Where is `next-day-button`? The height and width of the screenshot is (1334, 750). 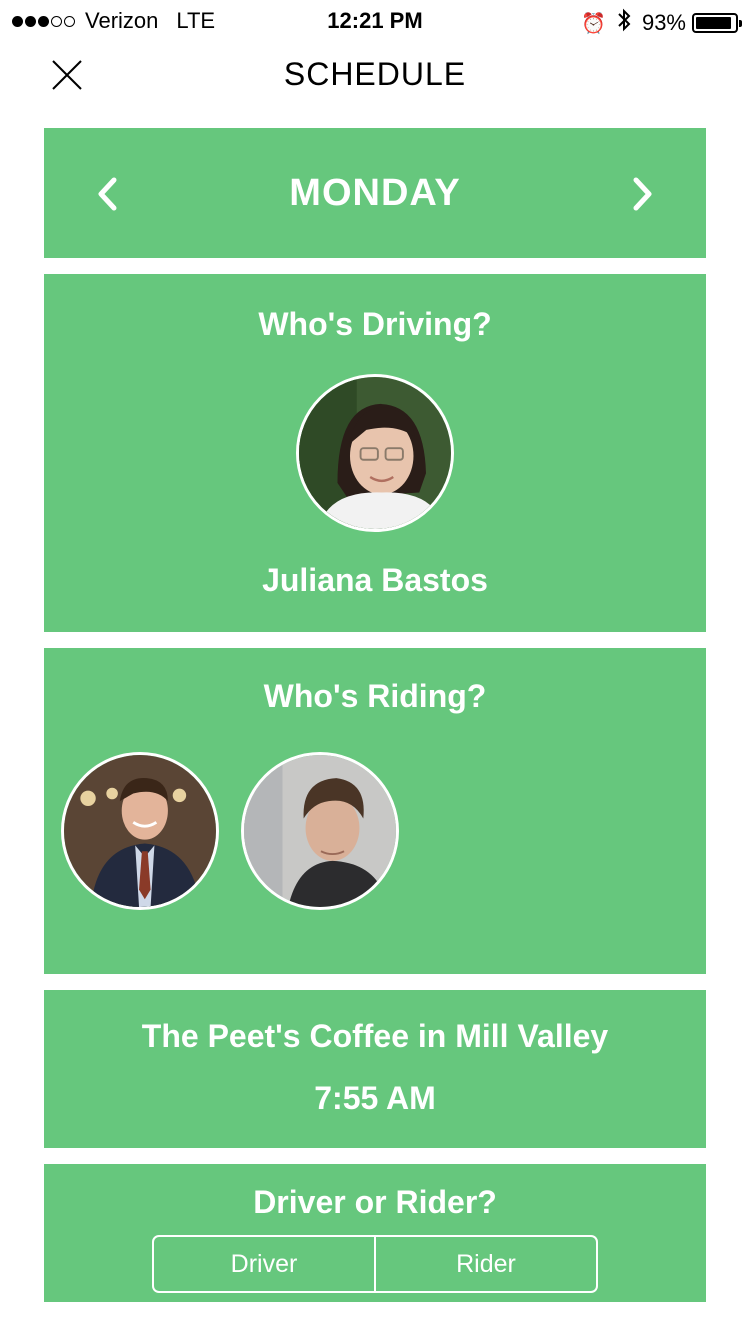
next-day-button is located at coordinates (642, 194).